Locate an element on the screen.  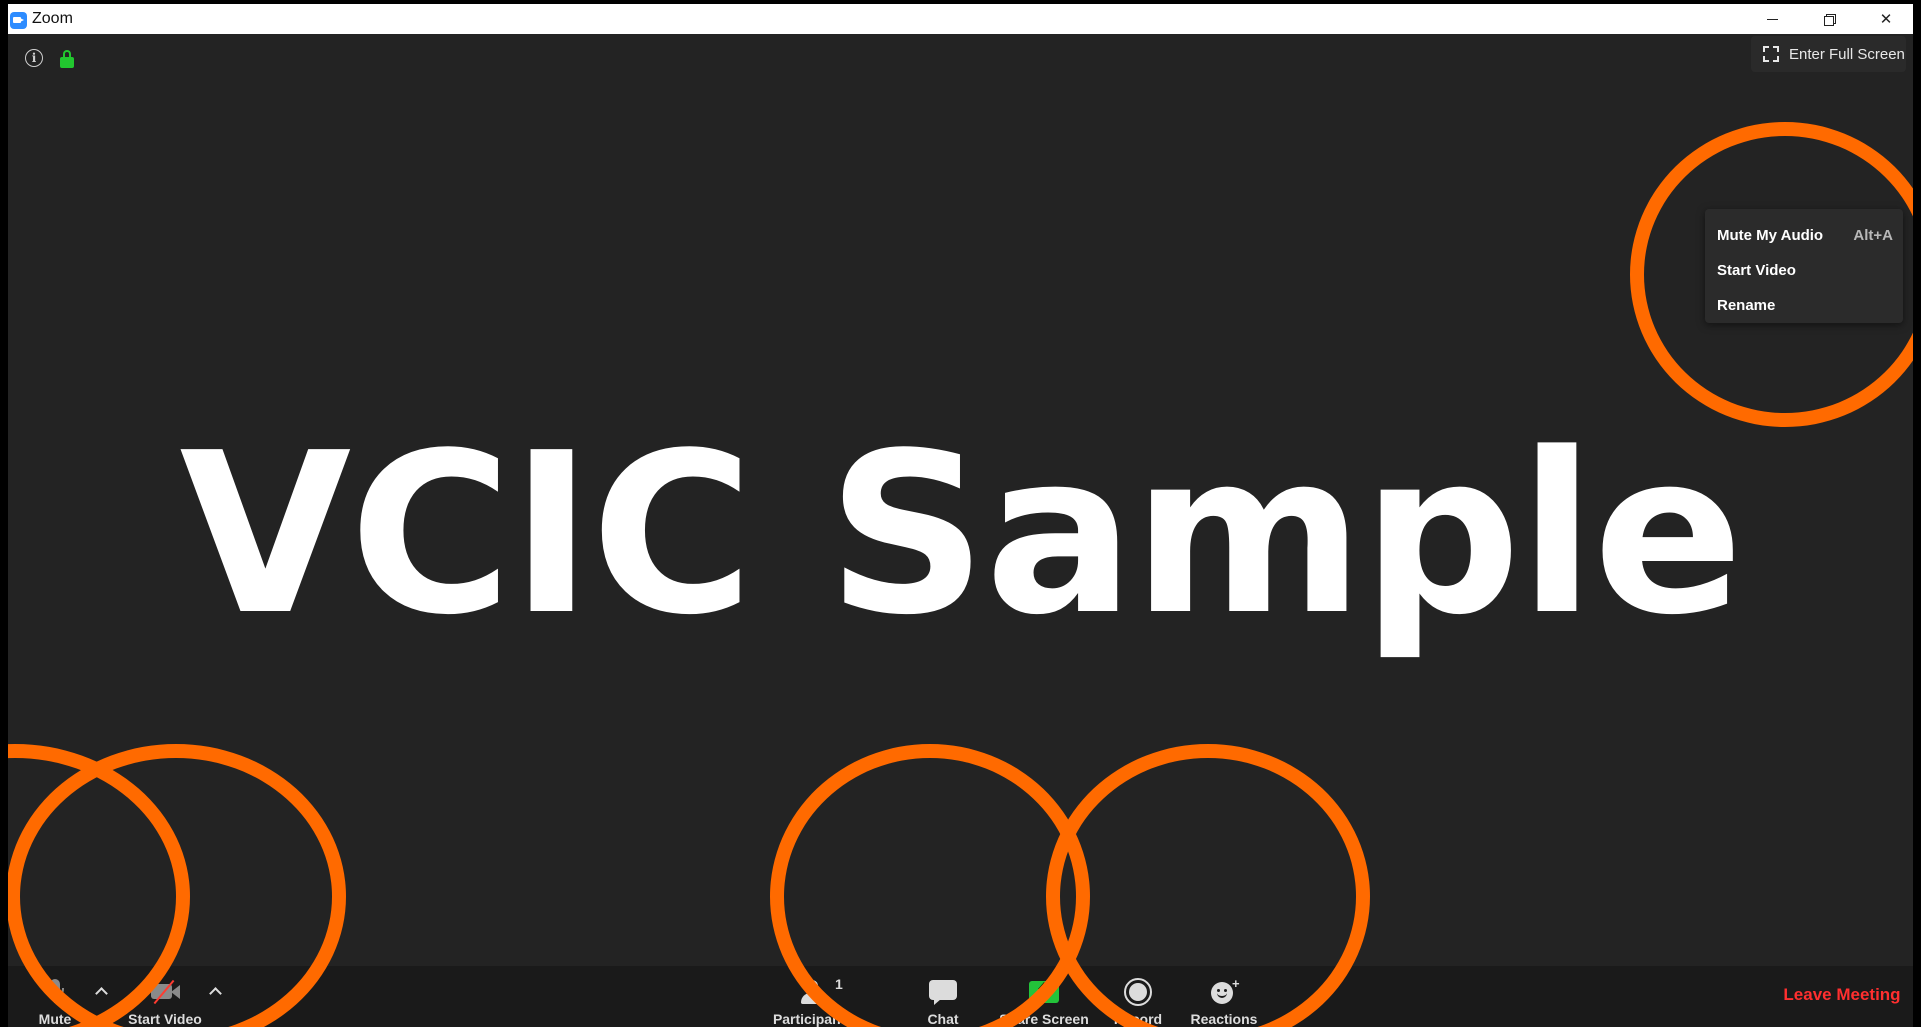
leave-meeting-button: Leave Meeting is located at coordinates (1842, 995).